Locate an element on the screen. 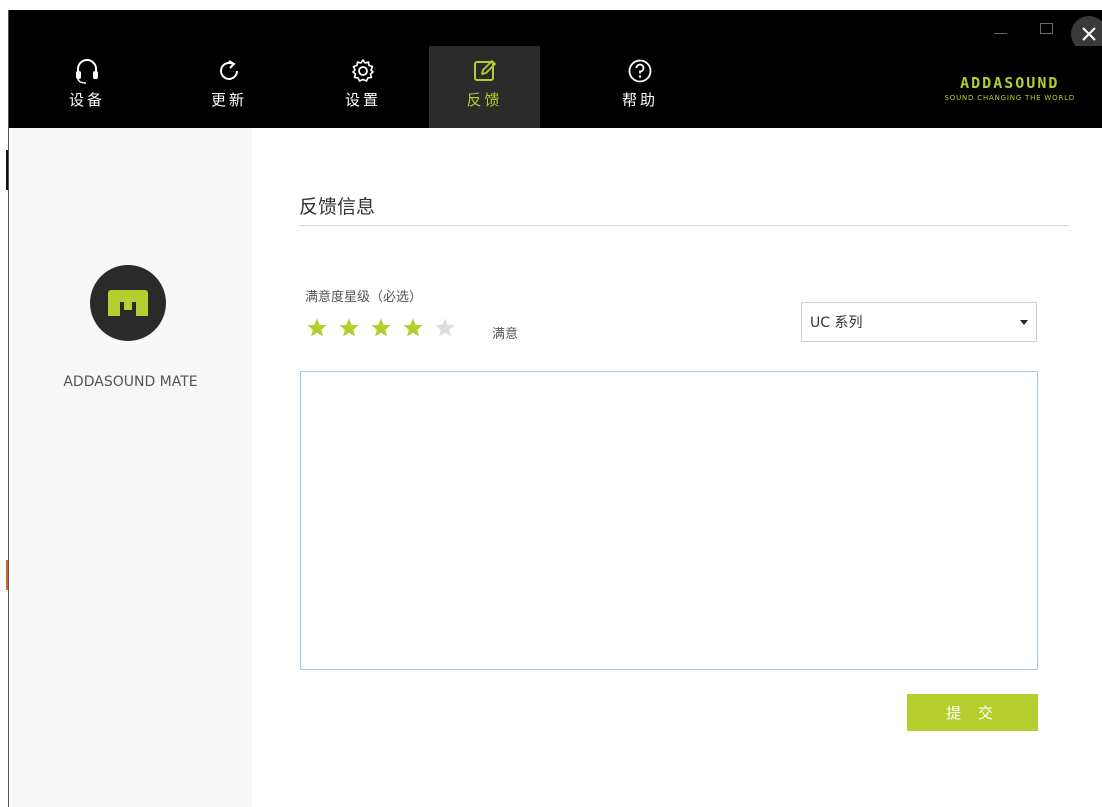  maximize-button is located at coordinates (1046, 28).